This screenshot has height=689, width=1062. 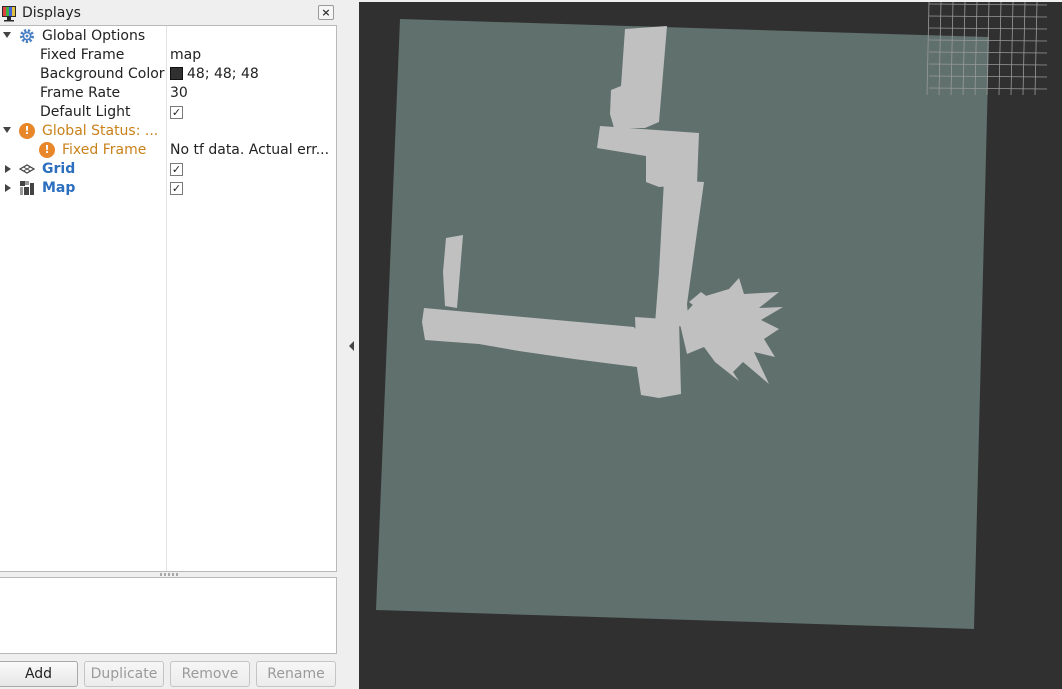 What do you see at coordinates (168, 36) in the screenshot?
I see `tree-row-global-options: Global Options` at bounding box center [168, 36].